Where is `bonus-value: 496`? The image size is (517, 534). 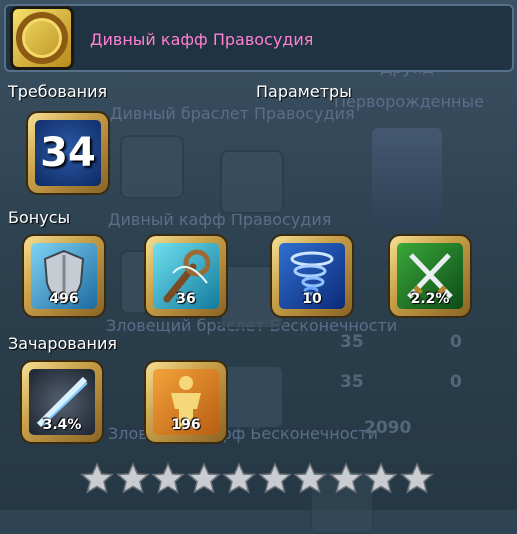 bonus-value: 496 is located at coordinates (64, 299).